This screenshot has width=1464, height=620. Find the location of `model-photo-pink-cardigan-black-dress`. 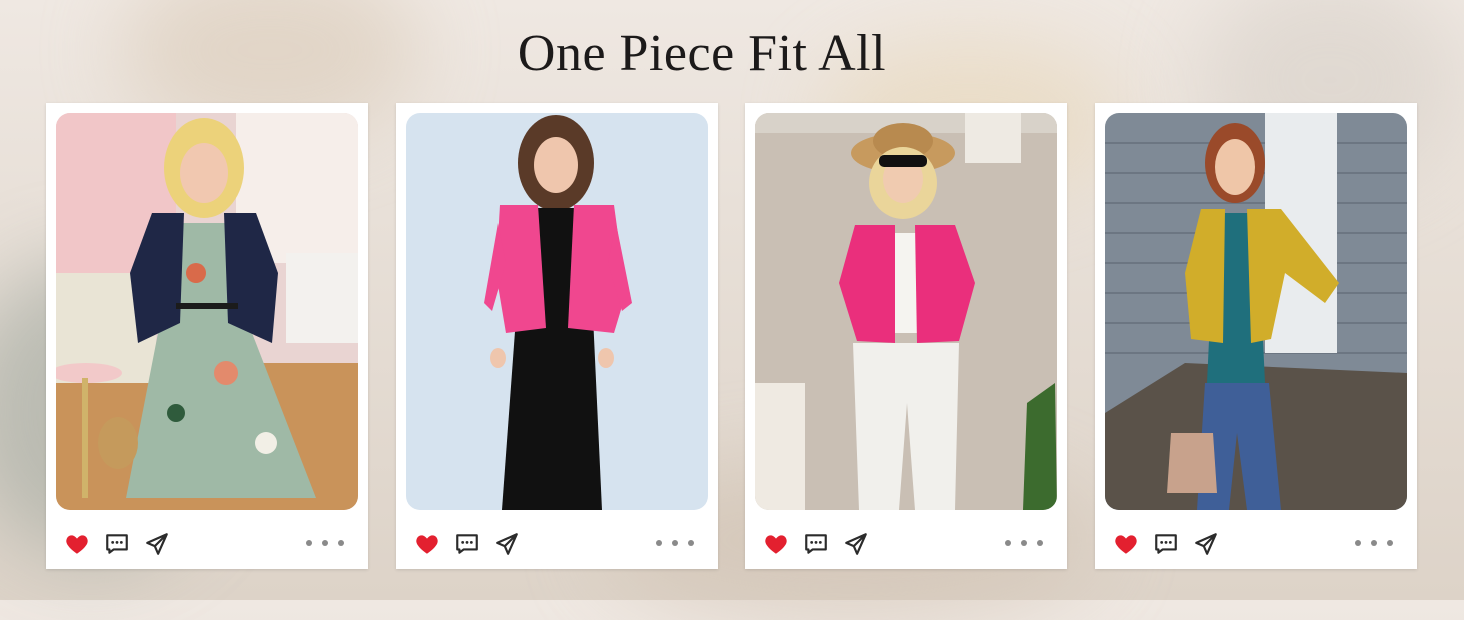

model-photo-pink-cardigan-black-dress is located at coordinates (557, 311).